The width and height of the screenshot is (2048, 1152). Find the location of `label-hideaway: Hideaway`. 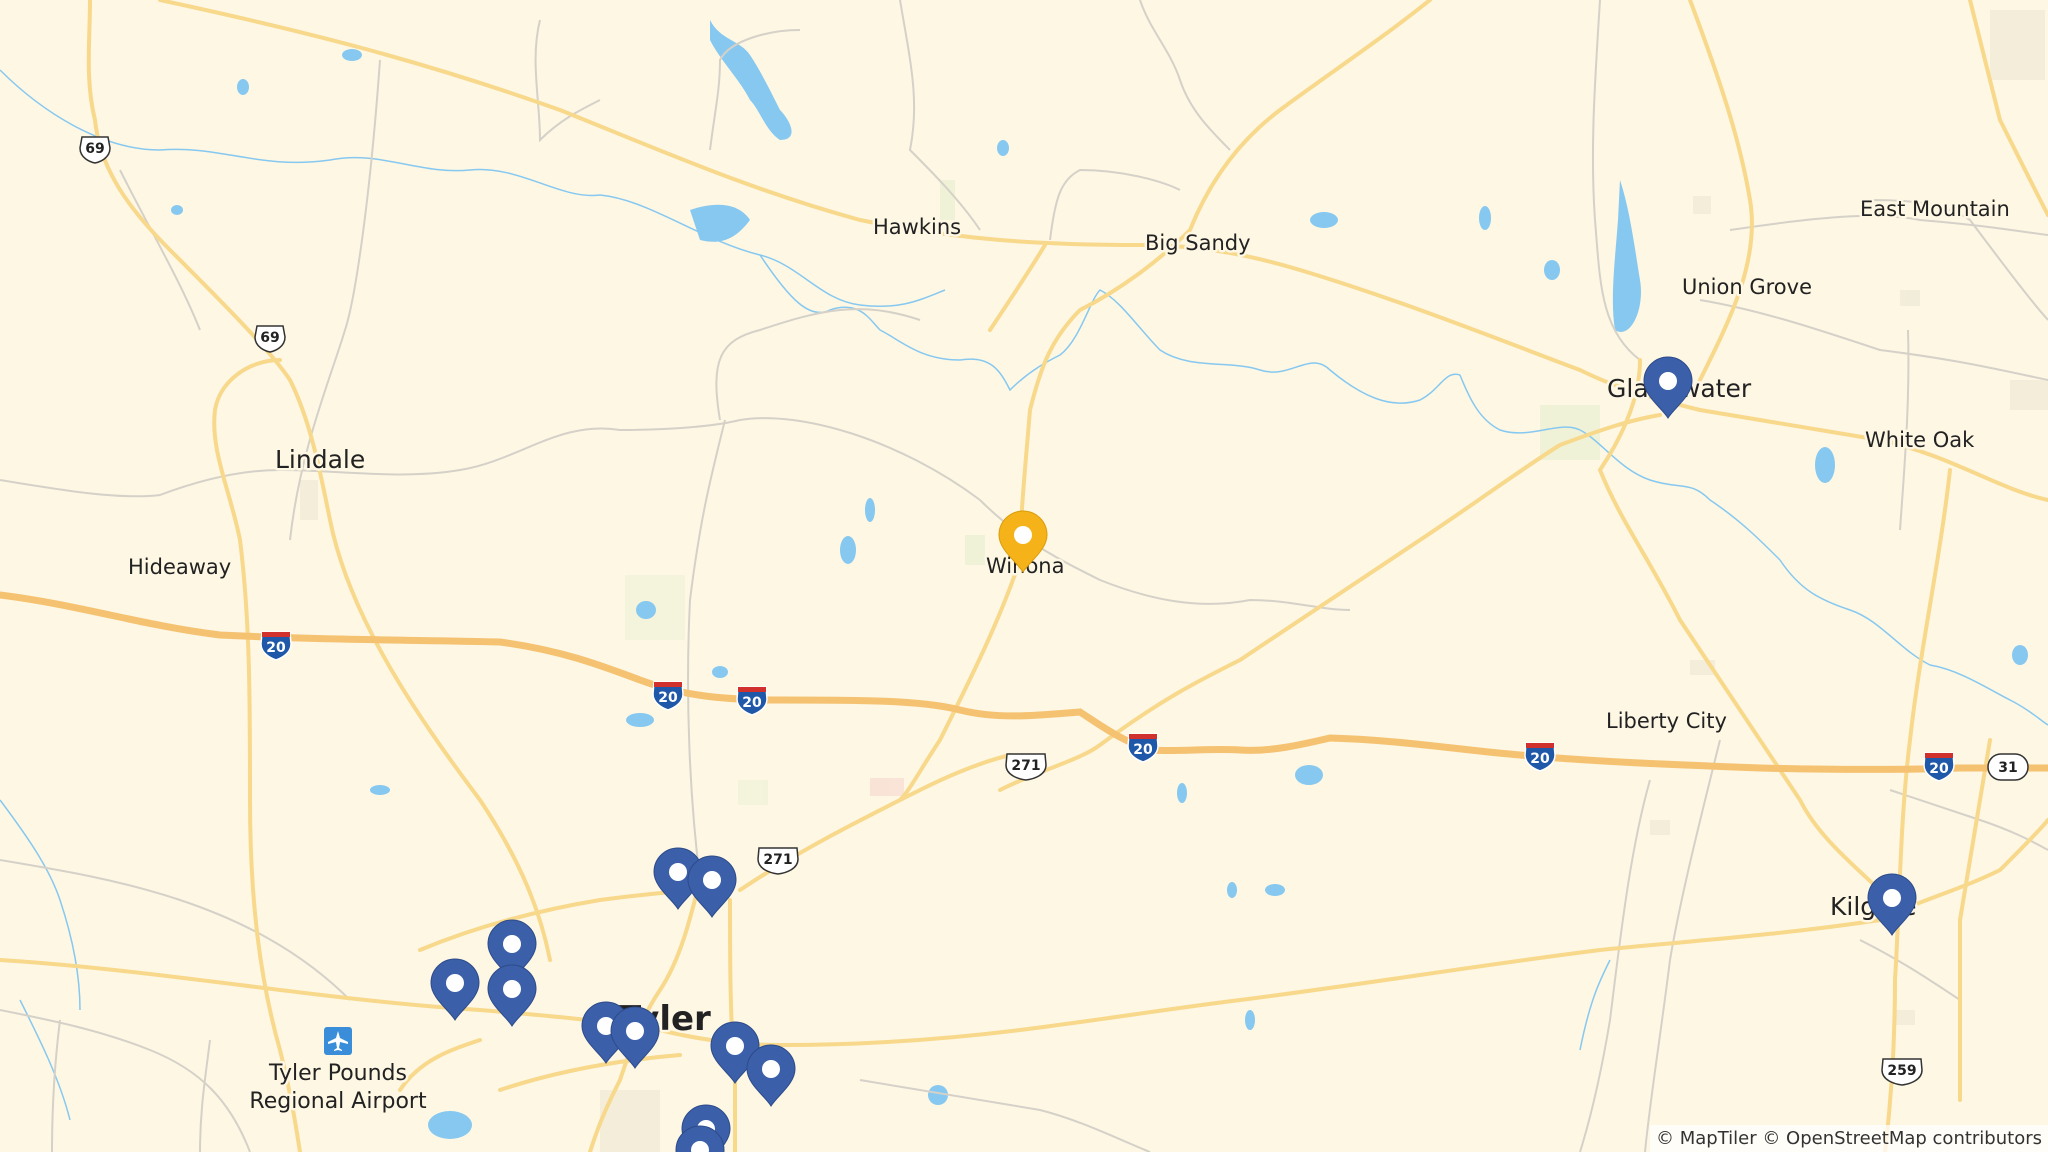

label-hideaway: Hideaway is located at coordinates (179, 567).